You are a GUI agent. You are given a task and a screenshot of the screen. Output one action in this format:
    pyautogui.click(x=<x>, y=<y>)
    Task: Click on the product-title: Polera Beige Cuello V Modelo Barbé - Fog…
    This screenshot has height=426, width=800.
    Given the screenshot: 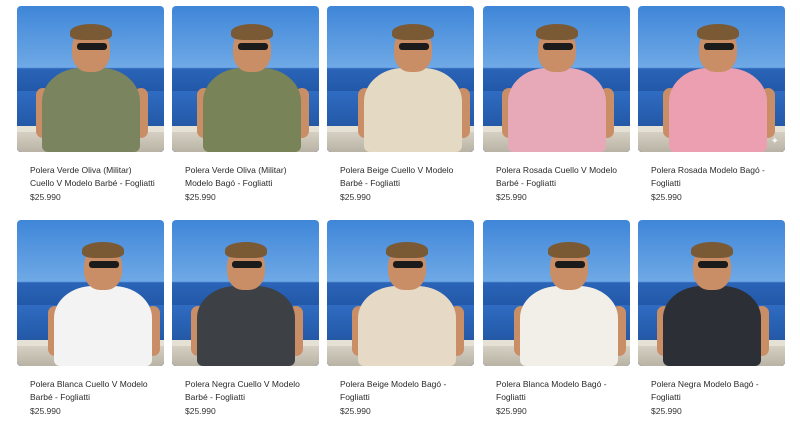 What is the action you would take?
    pyautogui.click(x=400, y=176)
    